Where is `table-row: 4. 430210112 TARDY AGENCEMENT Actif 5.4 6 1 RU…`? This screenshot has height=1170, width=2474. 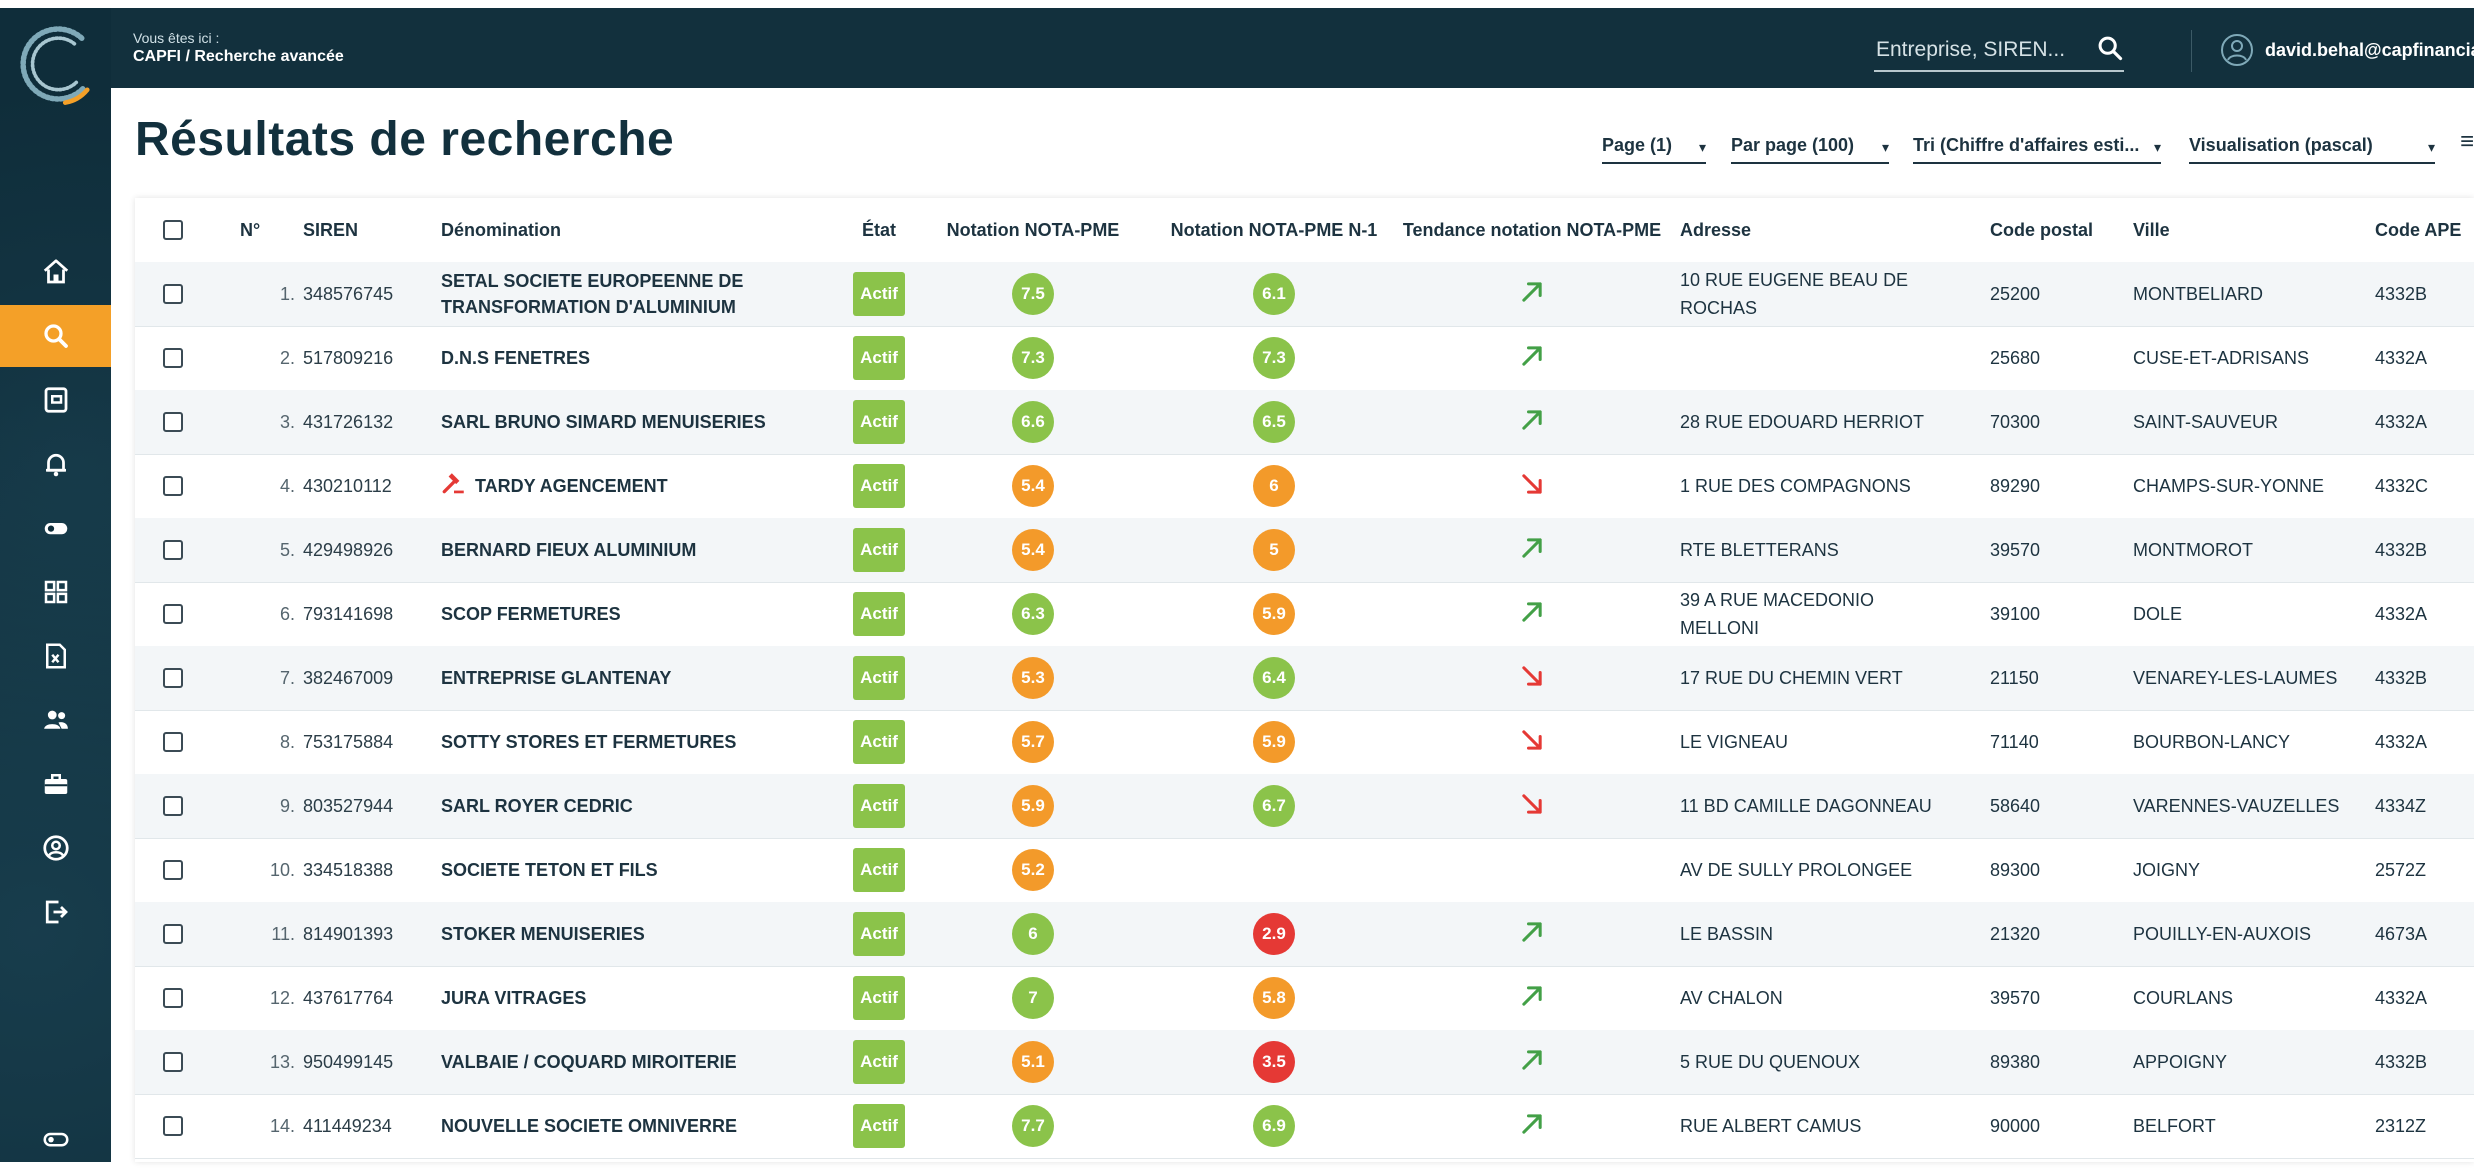
table-row: 4. 430210112 TARDY AGENCEMENT Actif 5.4 6 1 RU… is located at coordinates (1304, 486).